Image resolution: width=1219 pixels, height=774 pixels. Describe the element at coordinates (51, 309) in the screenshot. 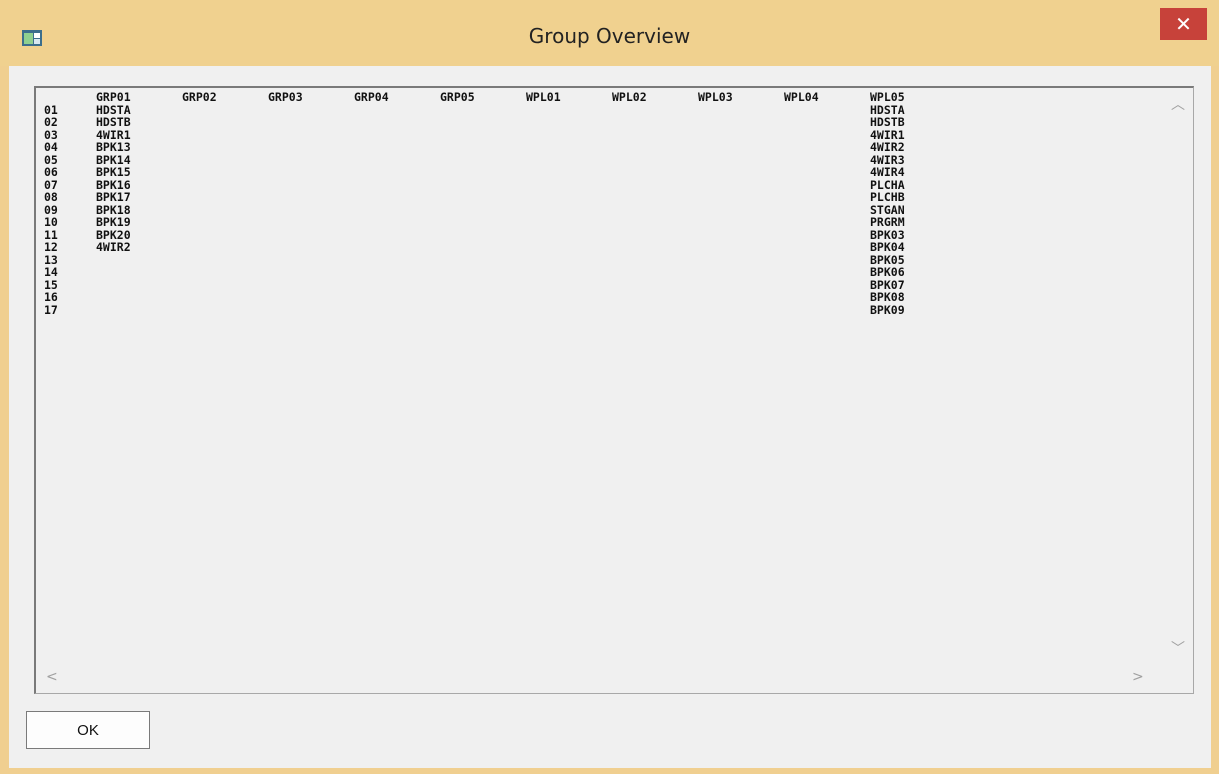

I see `row-number: 17` at that location.